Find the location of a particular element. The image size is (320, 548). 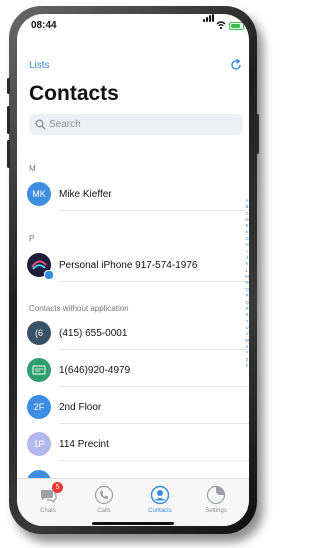

contact-row: 1P 114 Precint is located at coordinates (133, 445).